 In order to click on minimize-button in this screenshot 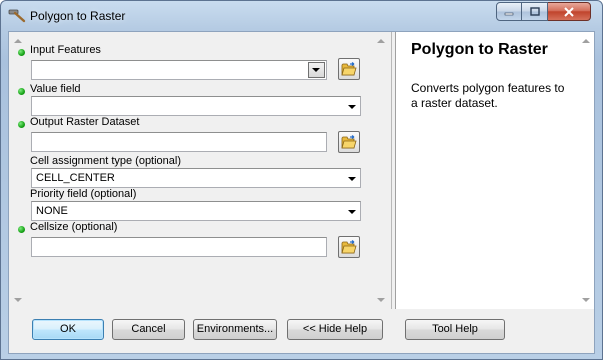, I will do `click(509, 11)`.